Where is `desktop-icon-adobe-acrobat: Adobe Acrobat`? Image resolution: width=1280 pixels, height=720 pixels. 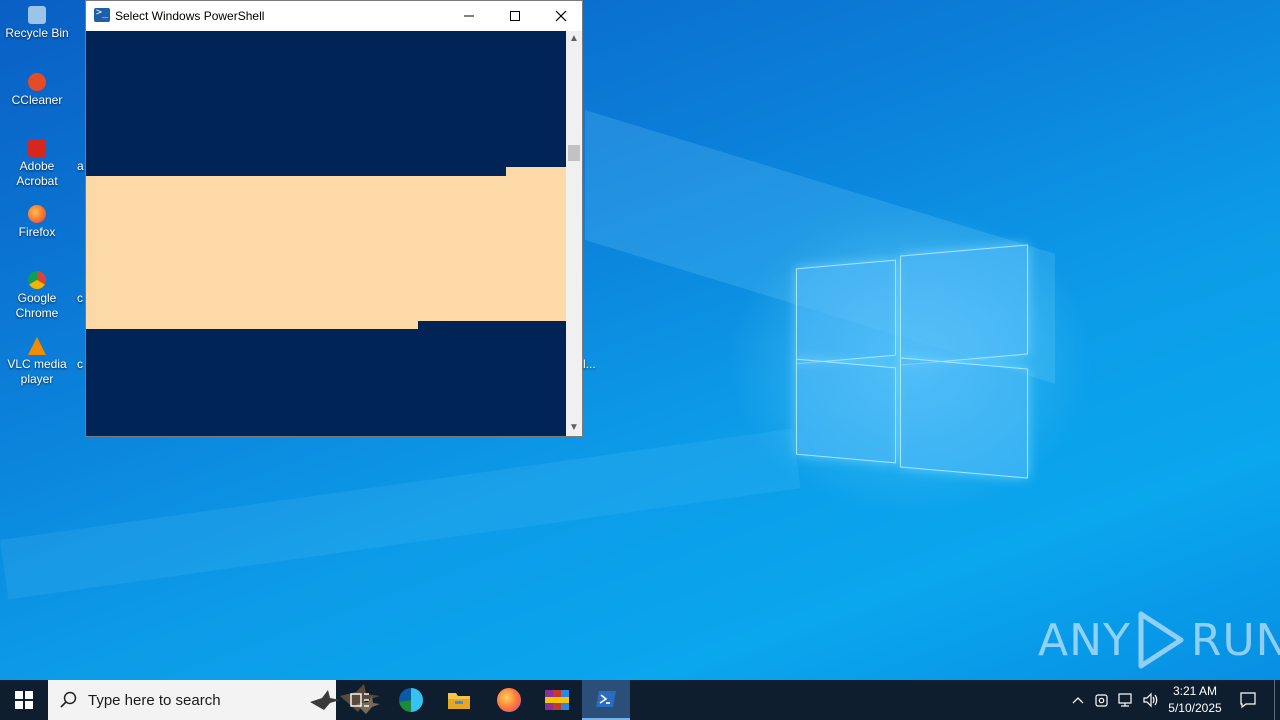
desktop-icon-adobe-acrobat: Adobe Acrobat is located at coordinates (37, 164).